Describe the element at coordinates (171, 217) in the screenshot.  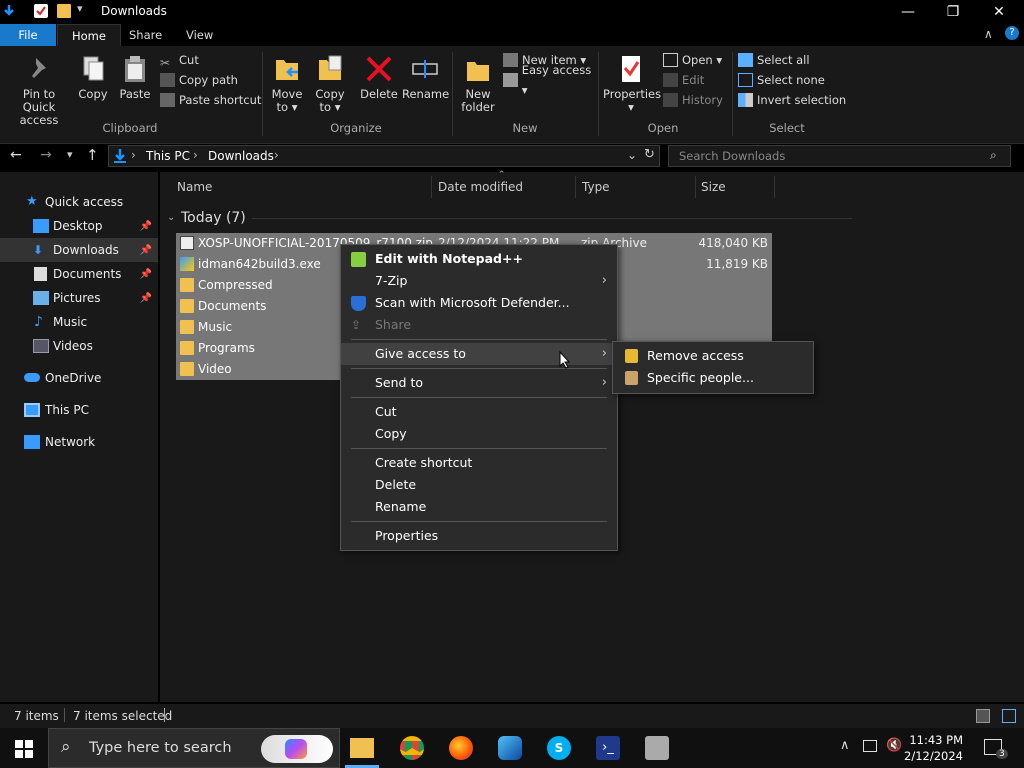
I see `group-collapse-icon: ⌄` at that location.